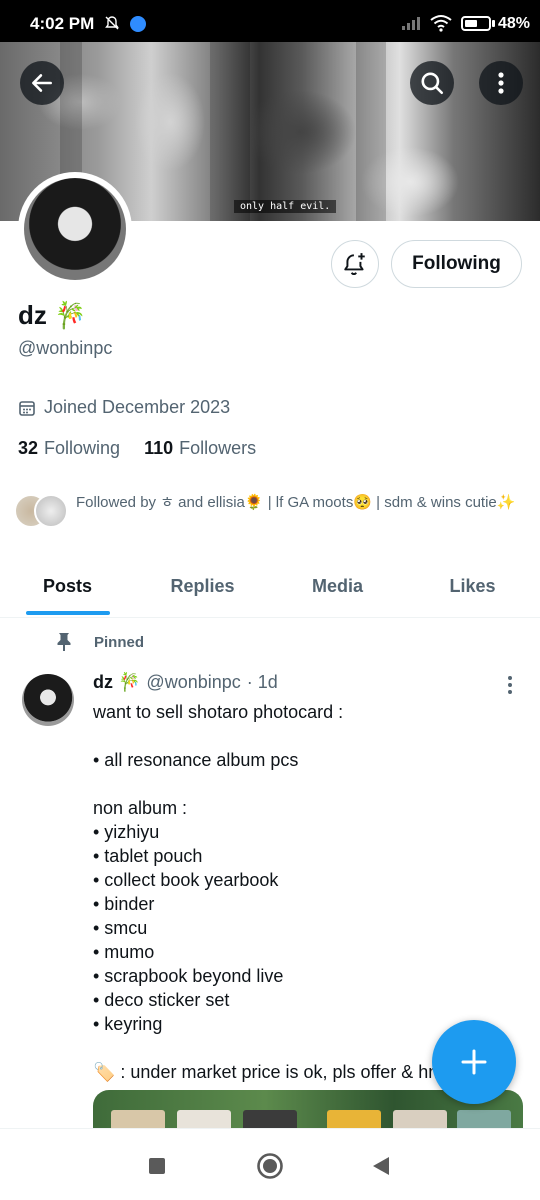  I want to click on tab-media: Media, so click(337, 586).